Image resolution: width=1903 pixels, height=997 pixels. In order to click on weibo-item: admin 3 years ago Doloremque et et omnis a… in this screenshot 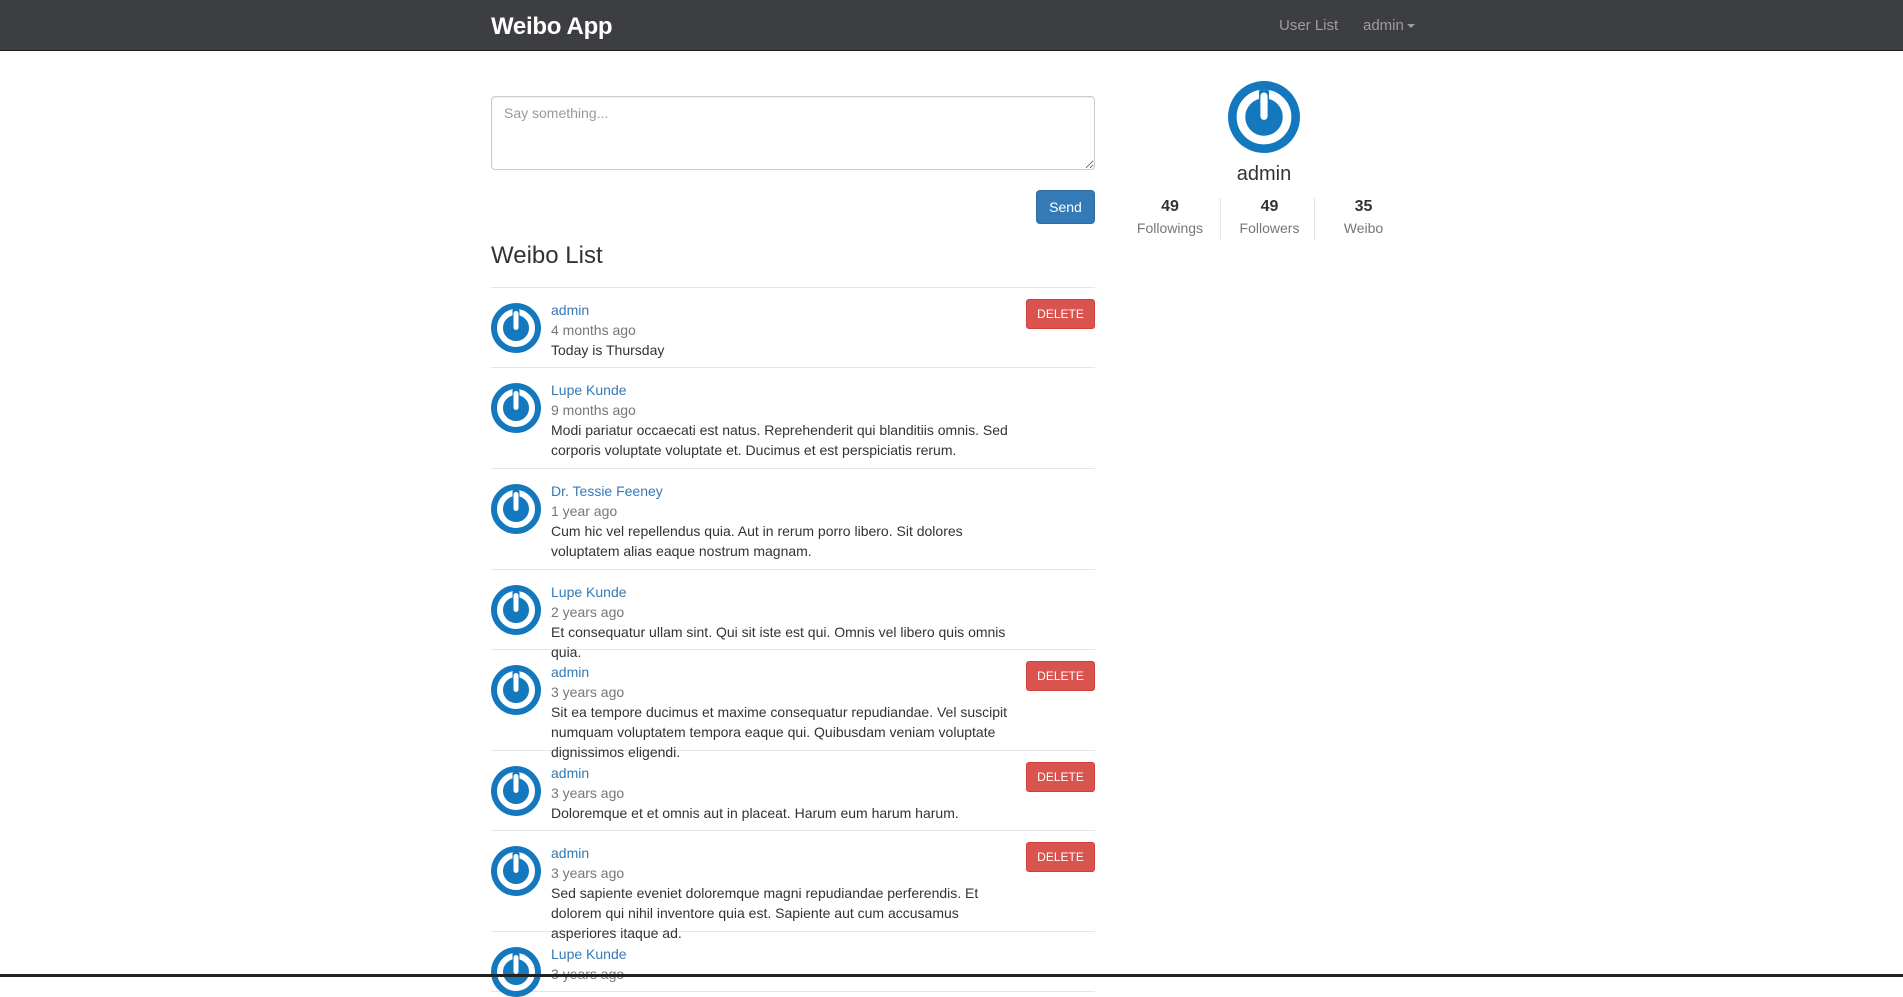, I will do `click(793, 791)`.